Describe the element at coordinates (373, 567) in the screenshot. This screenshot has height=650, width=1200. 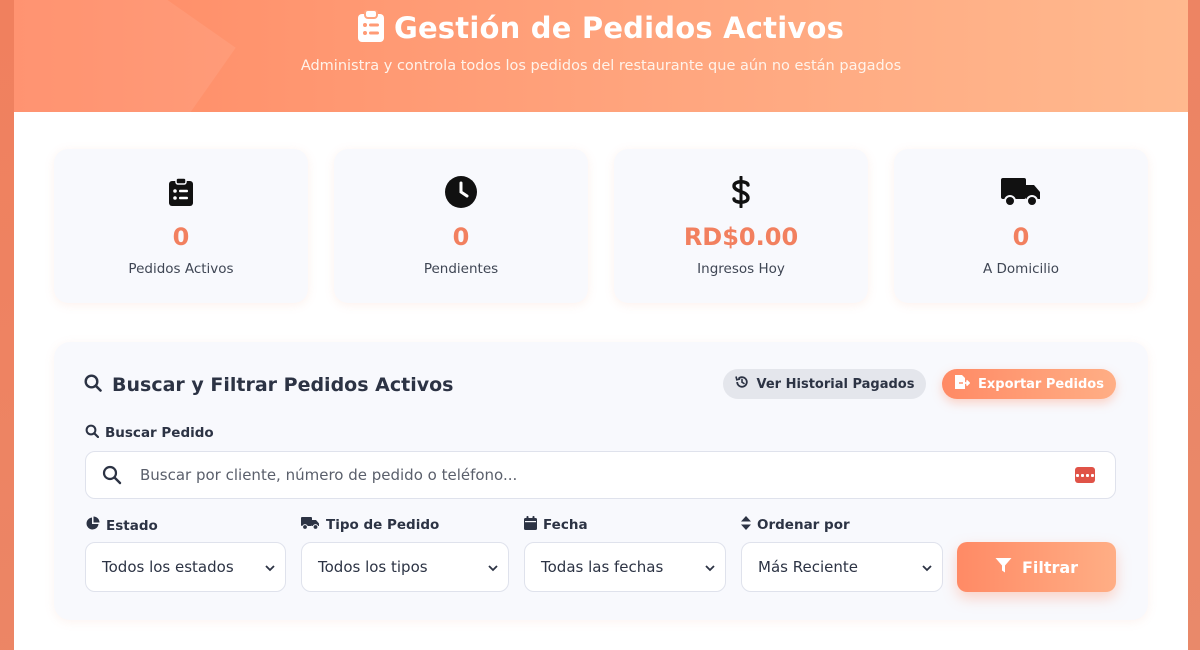
I see `tipo-select-value: Todos los tipos` at that location.